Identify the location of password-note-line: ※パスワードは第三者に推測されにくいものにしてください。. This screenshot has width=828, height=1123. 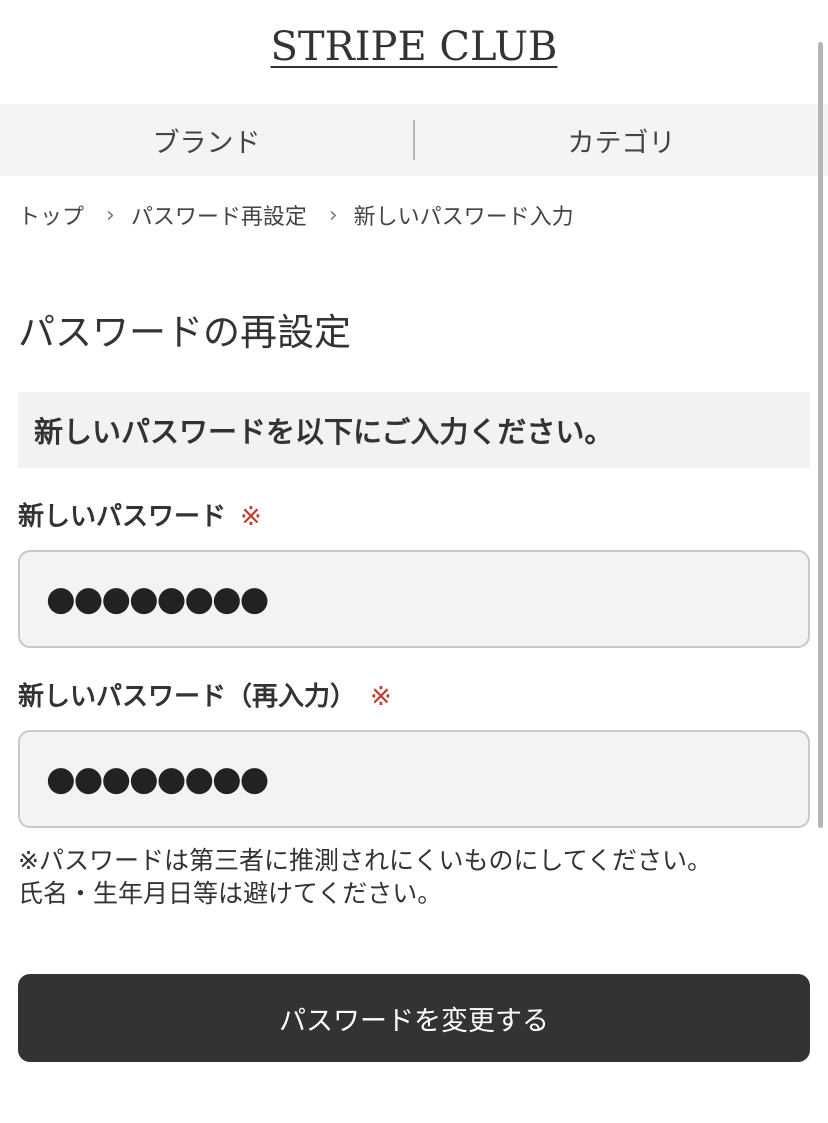
(365, 860).